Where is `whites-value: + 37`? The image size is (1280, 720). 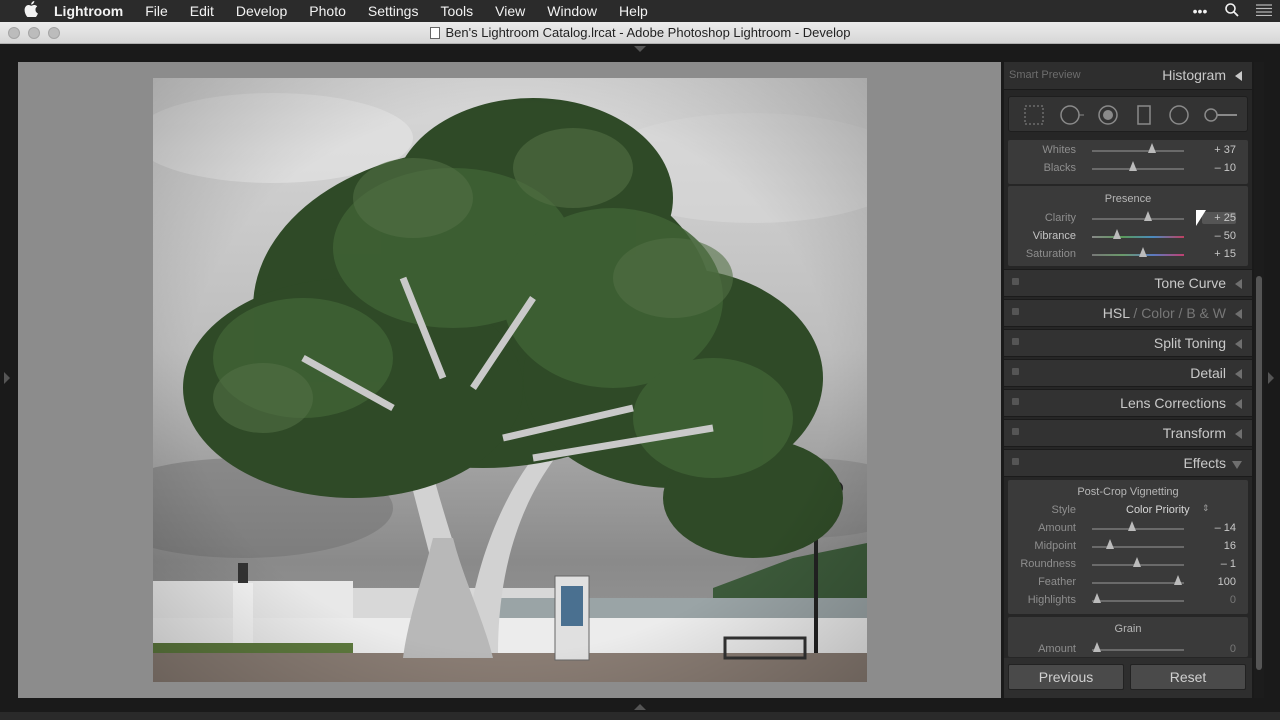
whites-value: + 37 is located at coordinates (1219, 150).